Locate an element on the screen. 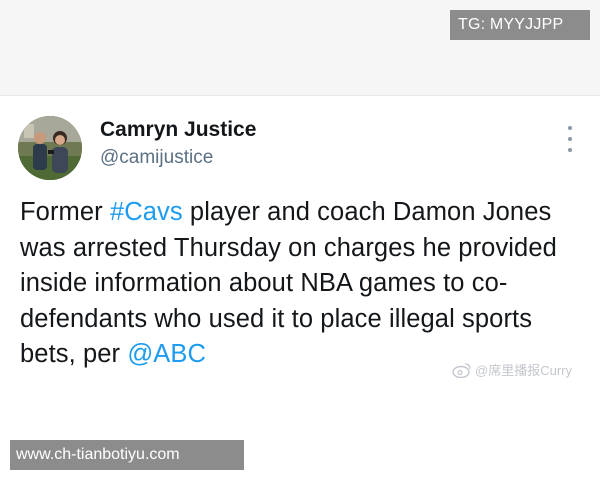 This screenshot has width=600, height=480. user-handle: @camijustice is located at coordinates (156, 158).